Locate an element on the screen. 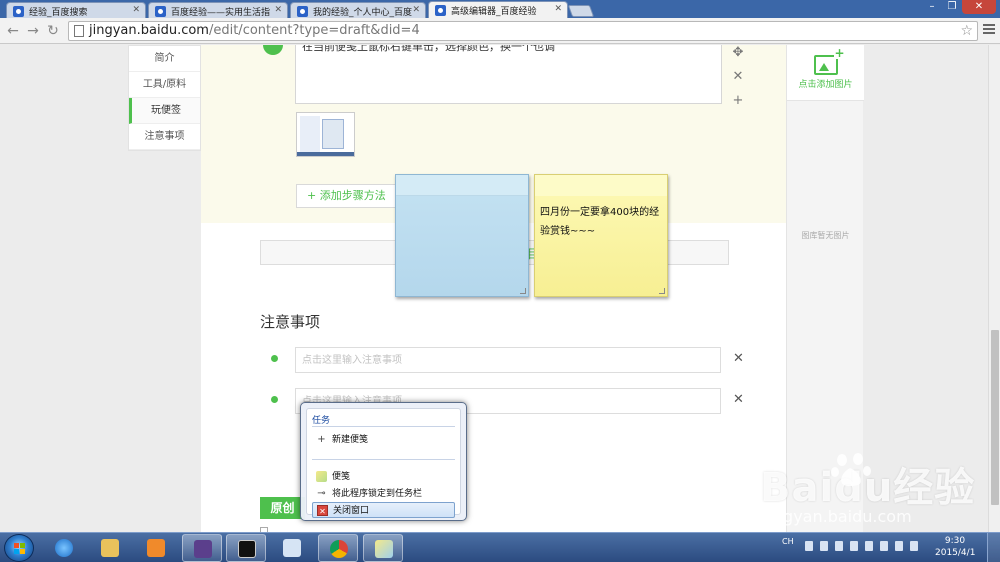  taskbar-media is located at coordinates (156, 548).